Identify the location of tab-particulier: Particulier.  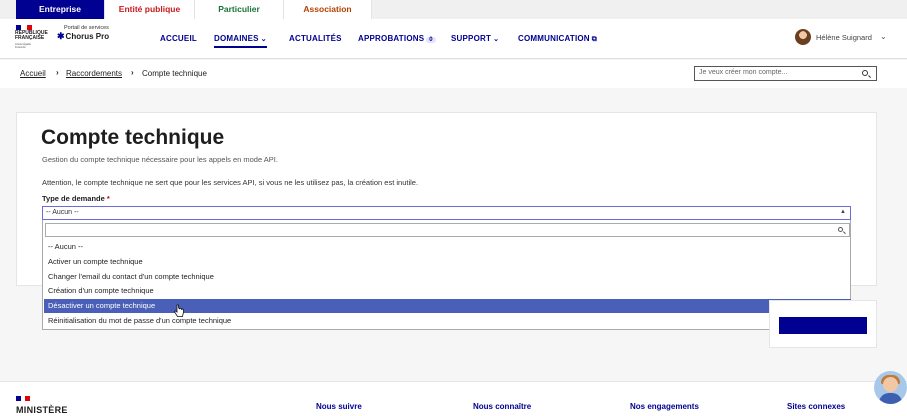
(239, 9).